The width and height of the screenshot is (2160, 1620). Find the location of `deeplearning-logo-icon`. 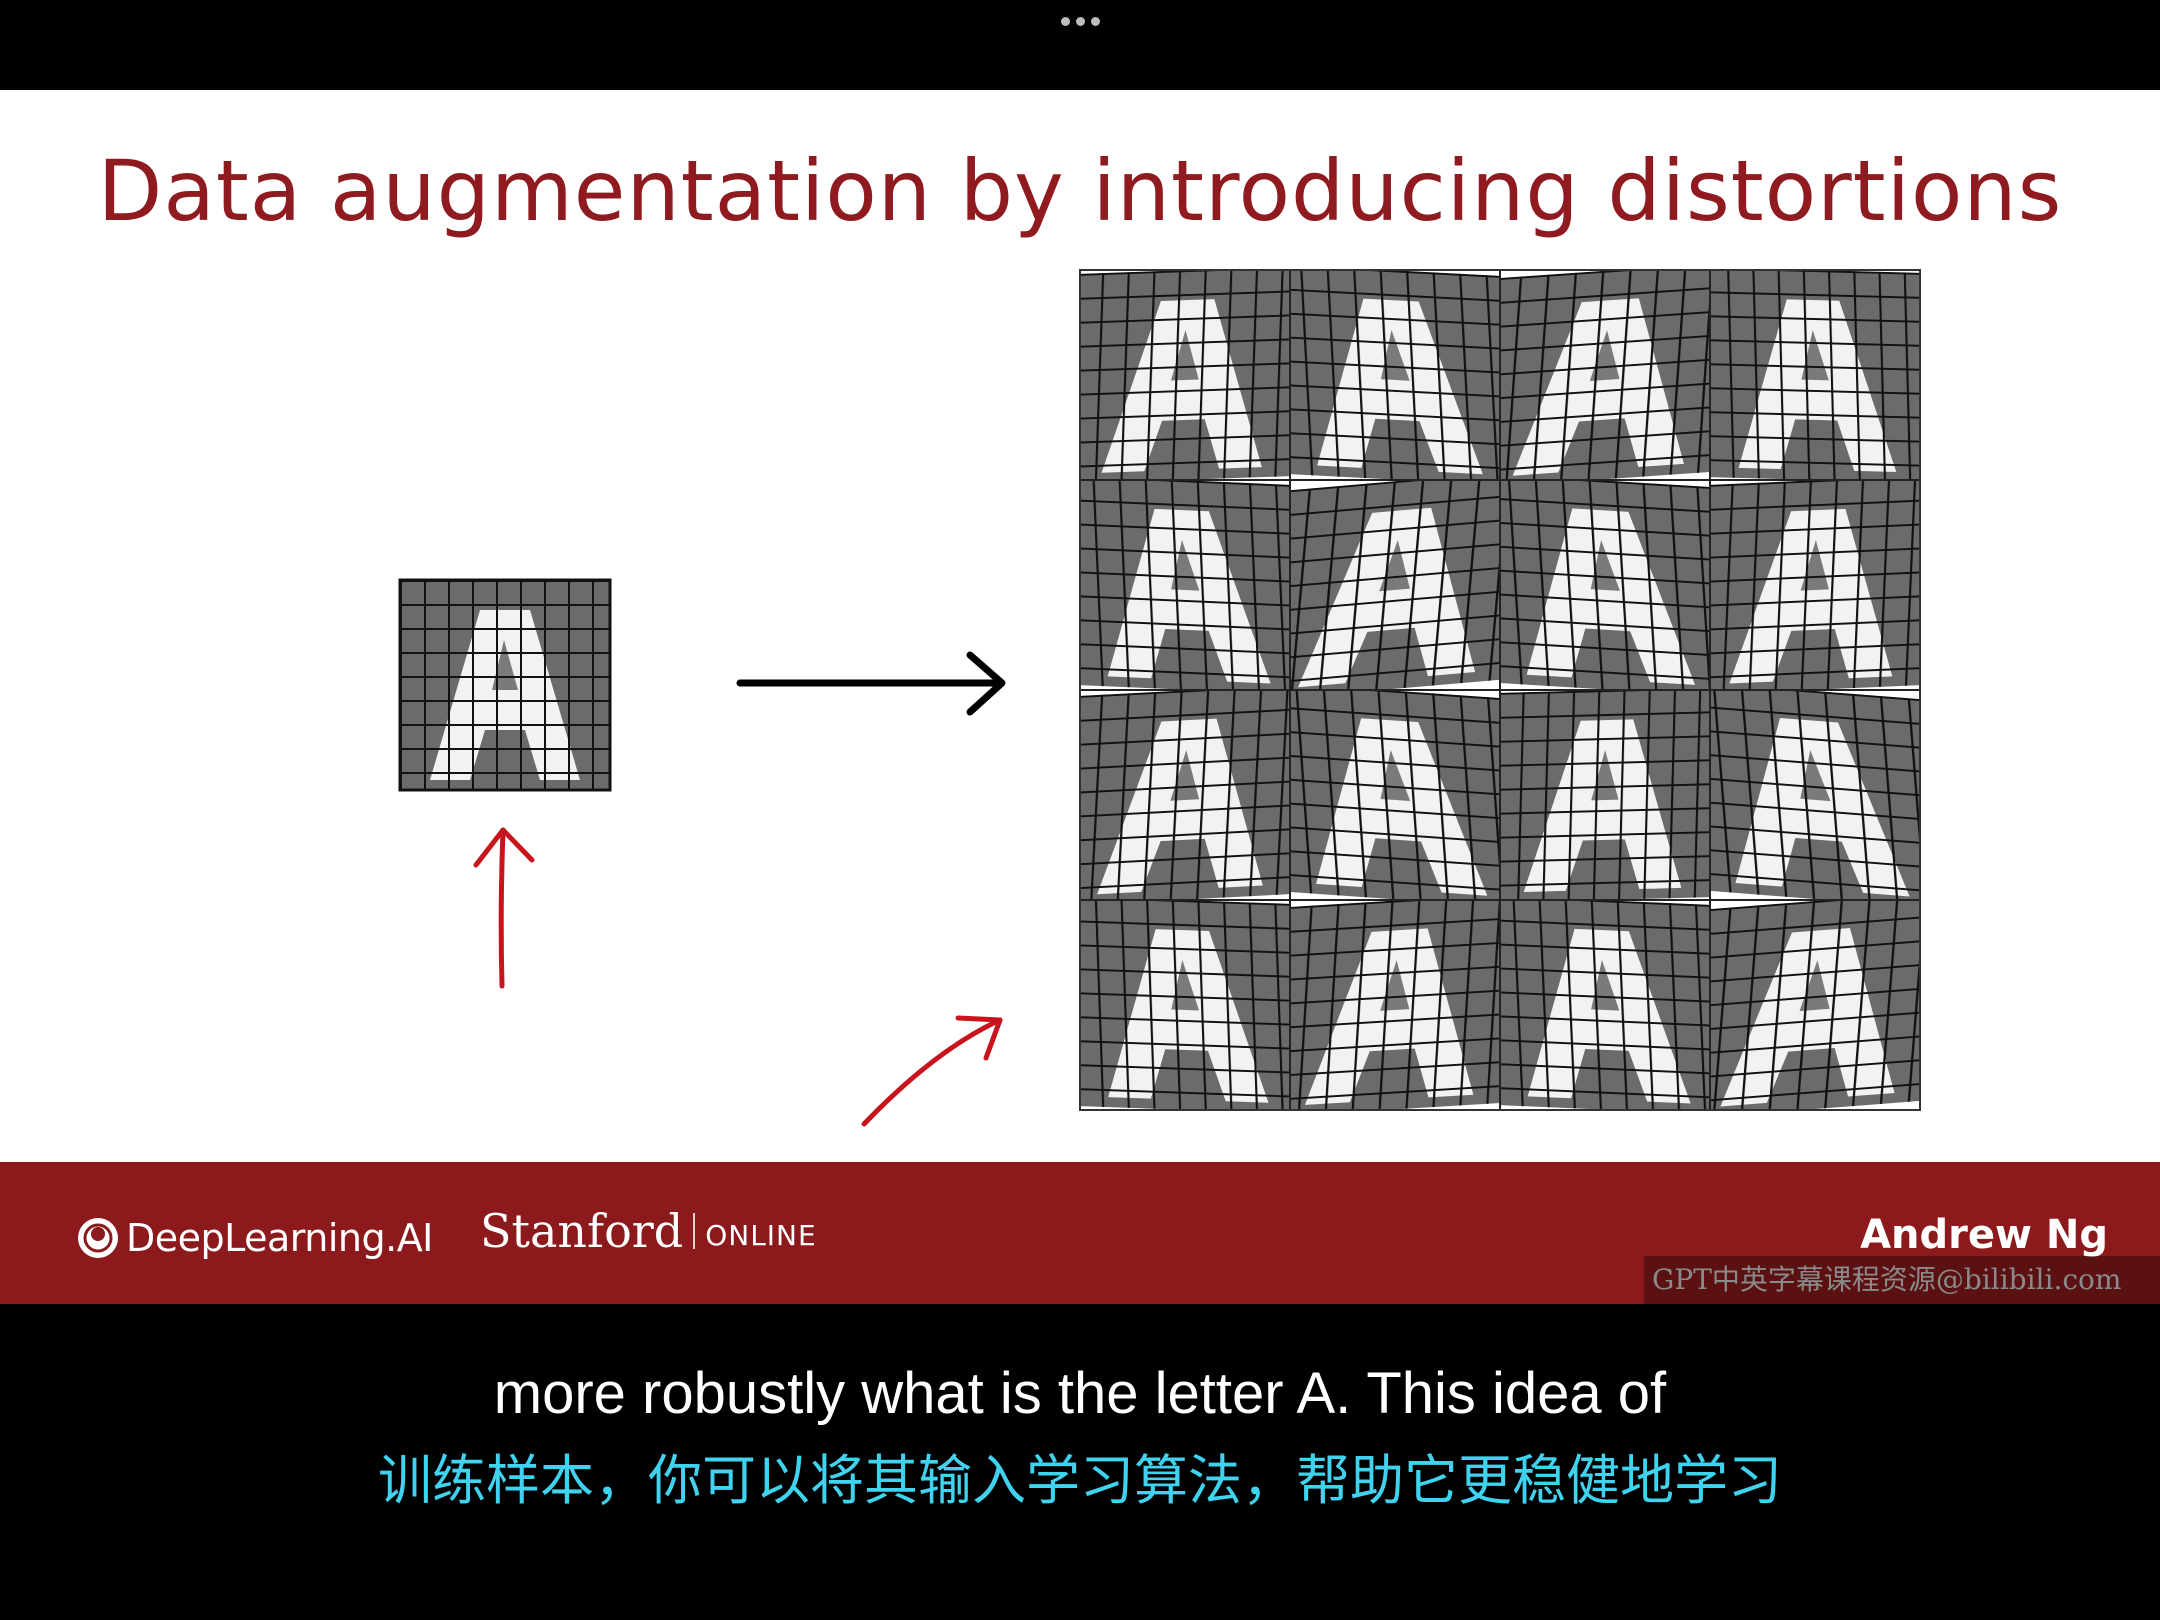

deeplearning-logo-icon is located at coordinates (98, 1238).